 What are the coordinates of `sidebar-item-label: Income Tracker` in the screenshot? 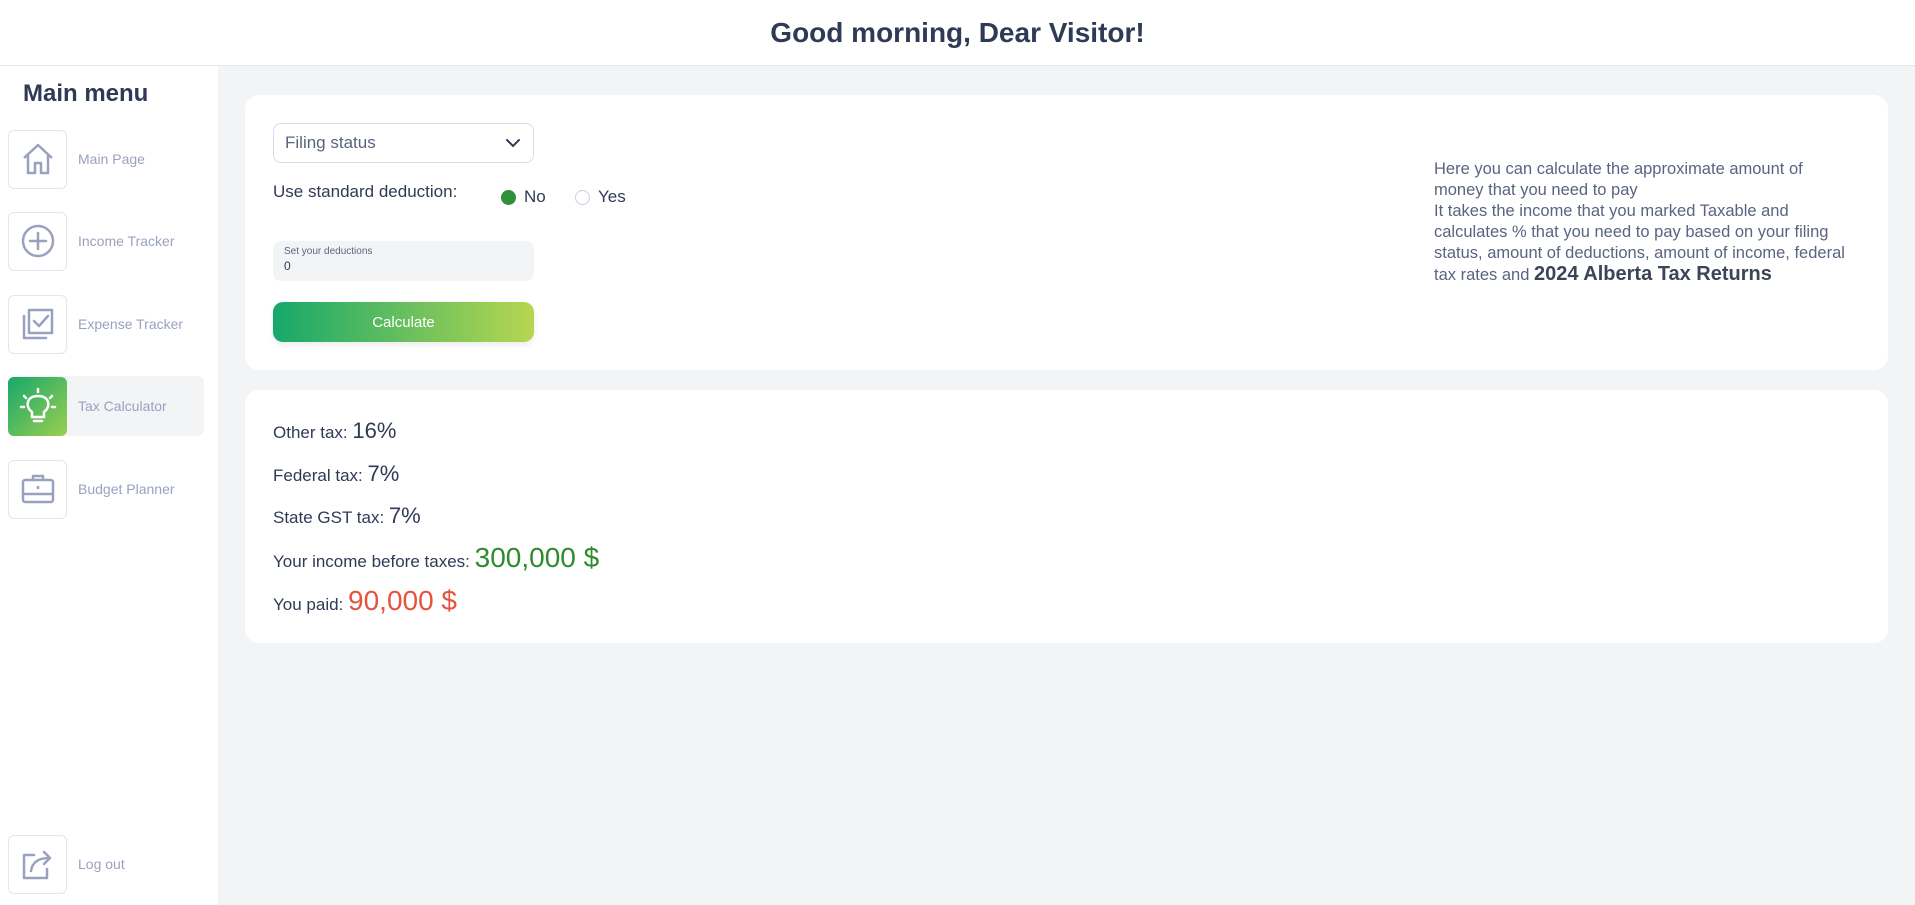 It's located at (126, 241).